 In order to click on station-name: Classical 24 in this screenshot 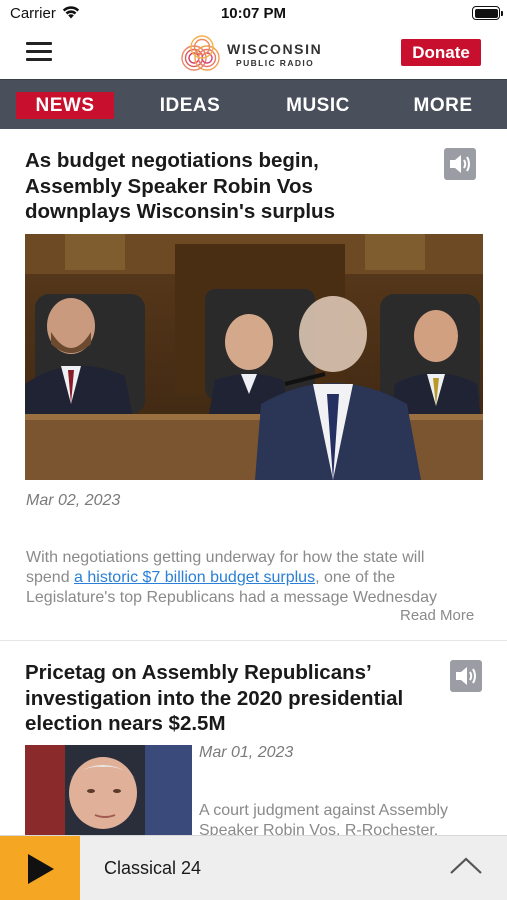, I will do `click(152, 868)`.